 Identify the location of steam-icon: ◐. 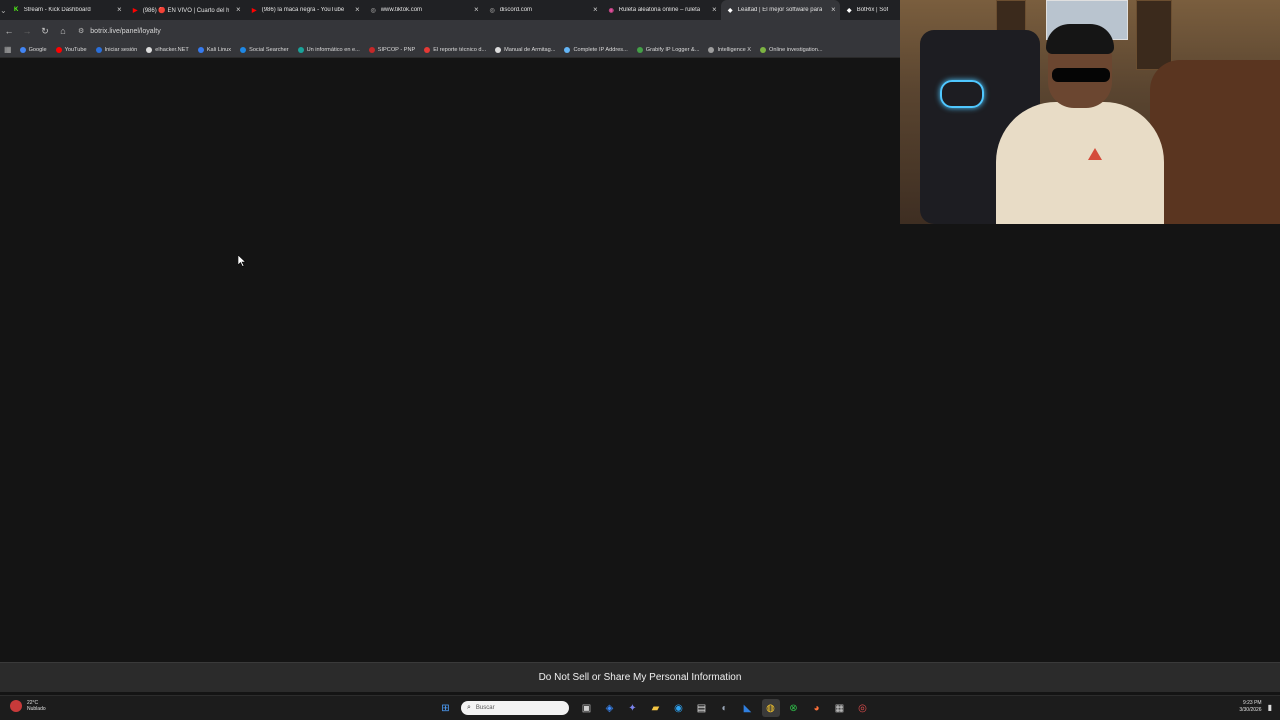
(725, 708).